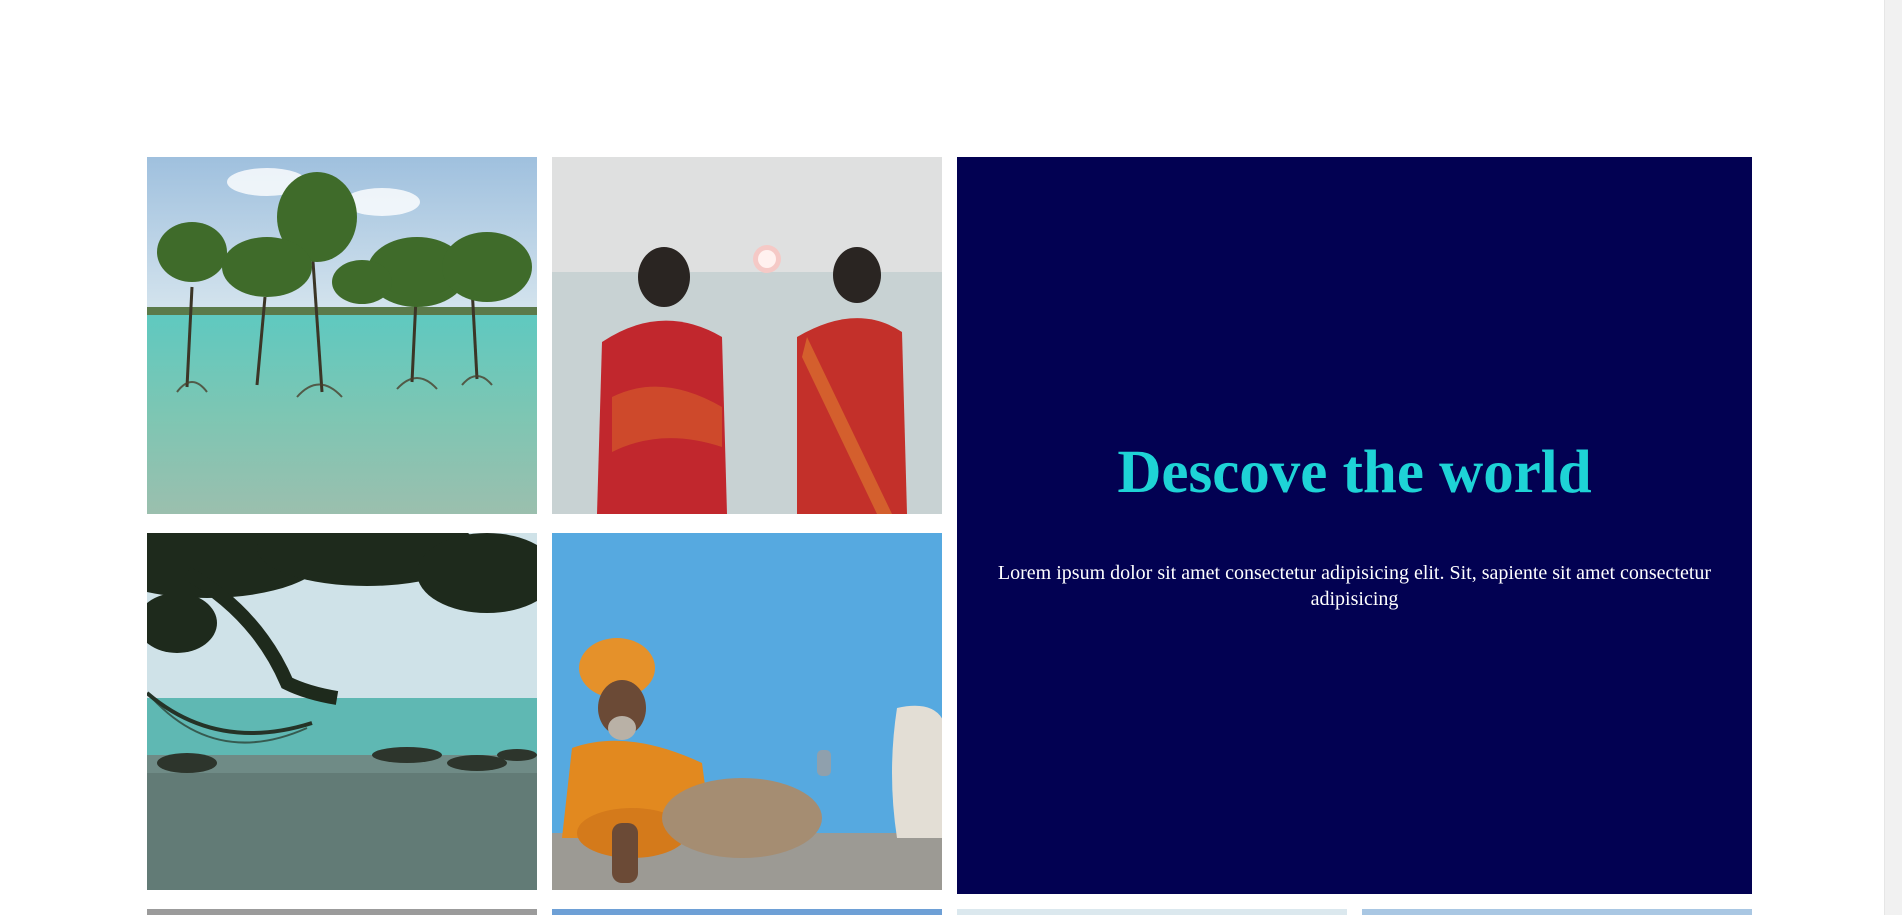  I want to click on beach-hammock-photo, so click(342, 711).